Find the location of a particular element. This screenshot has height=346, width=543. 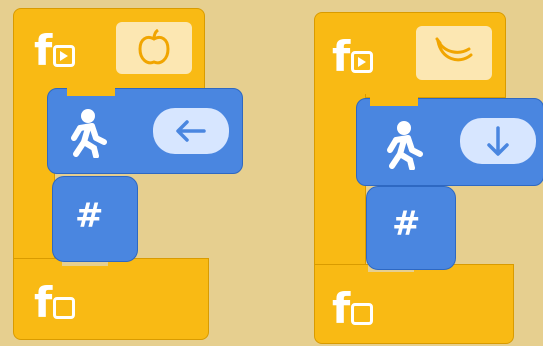

arrow-left-icon is located at coordinates (191, 131).